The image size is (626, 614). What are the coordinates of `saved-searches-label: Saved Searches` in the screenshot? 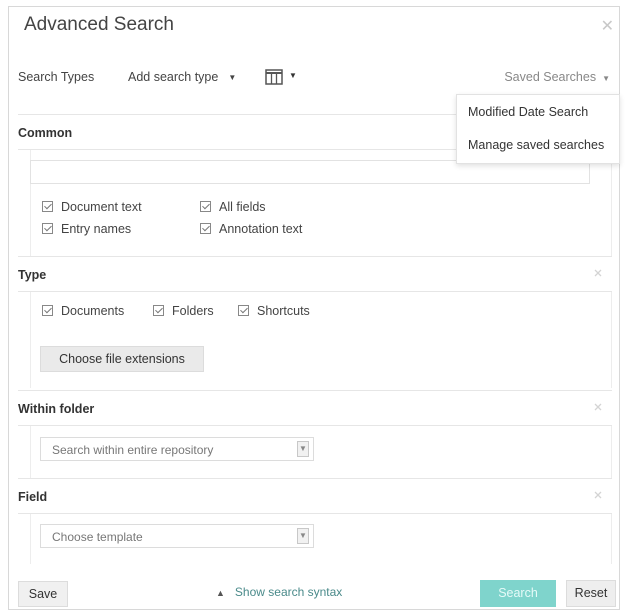 It's located at (550, 77).